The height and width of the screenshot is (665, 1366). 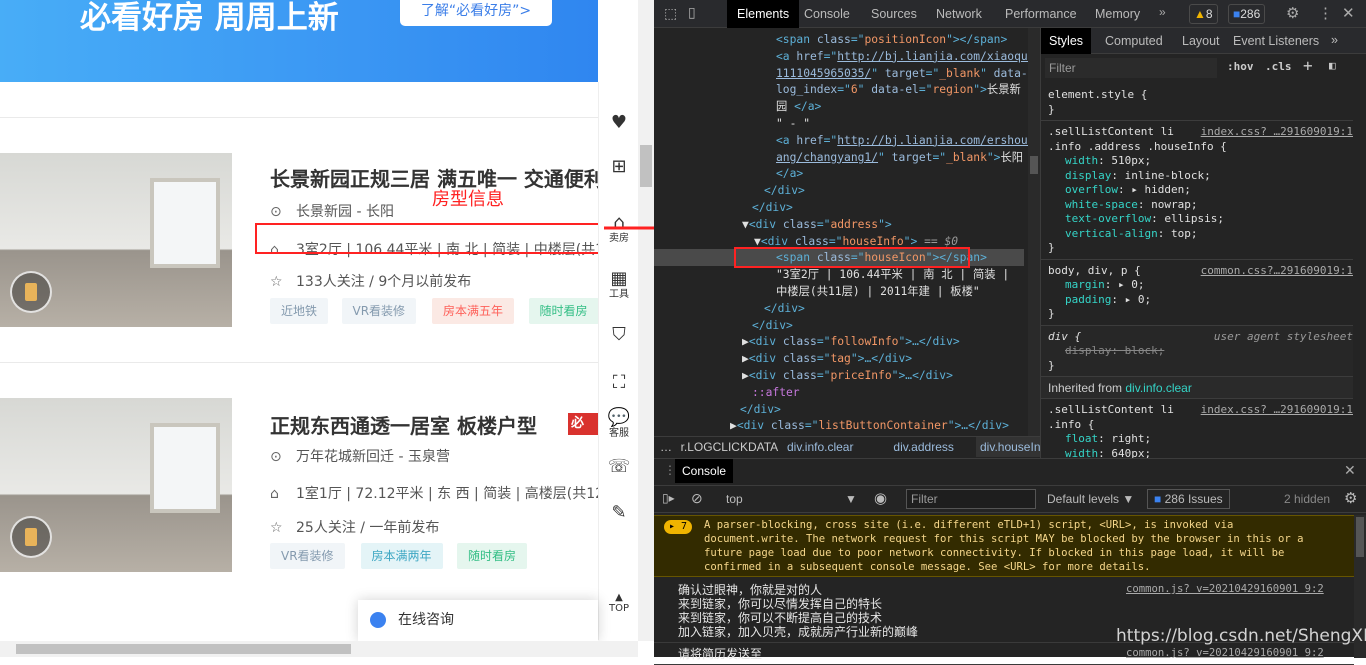 I want to click on new-rule-icon: +, so click(x=1308, y=65).